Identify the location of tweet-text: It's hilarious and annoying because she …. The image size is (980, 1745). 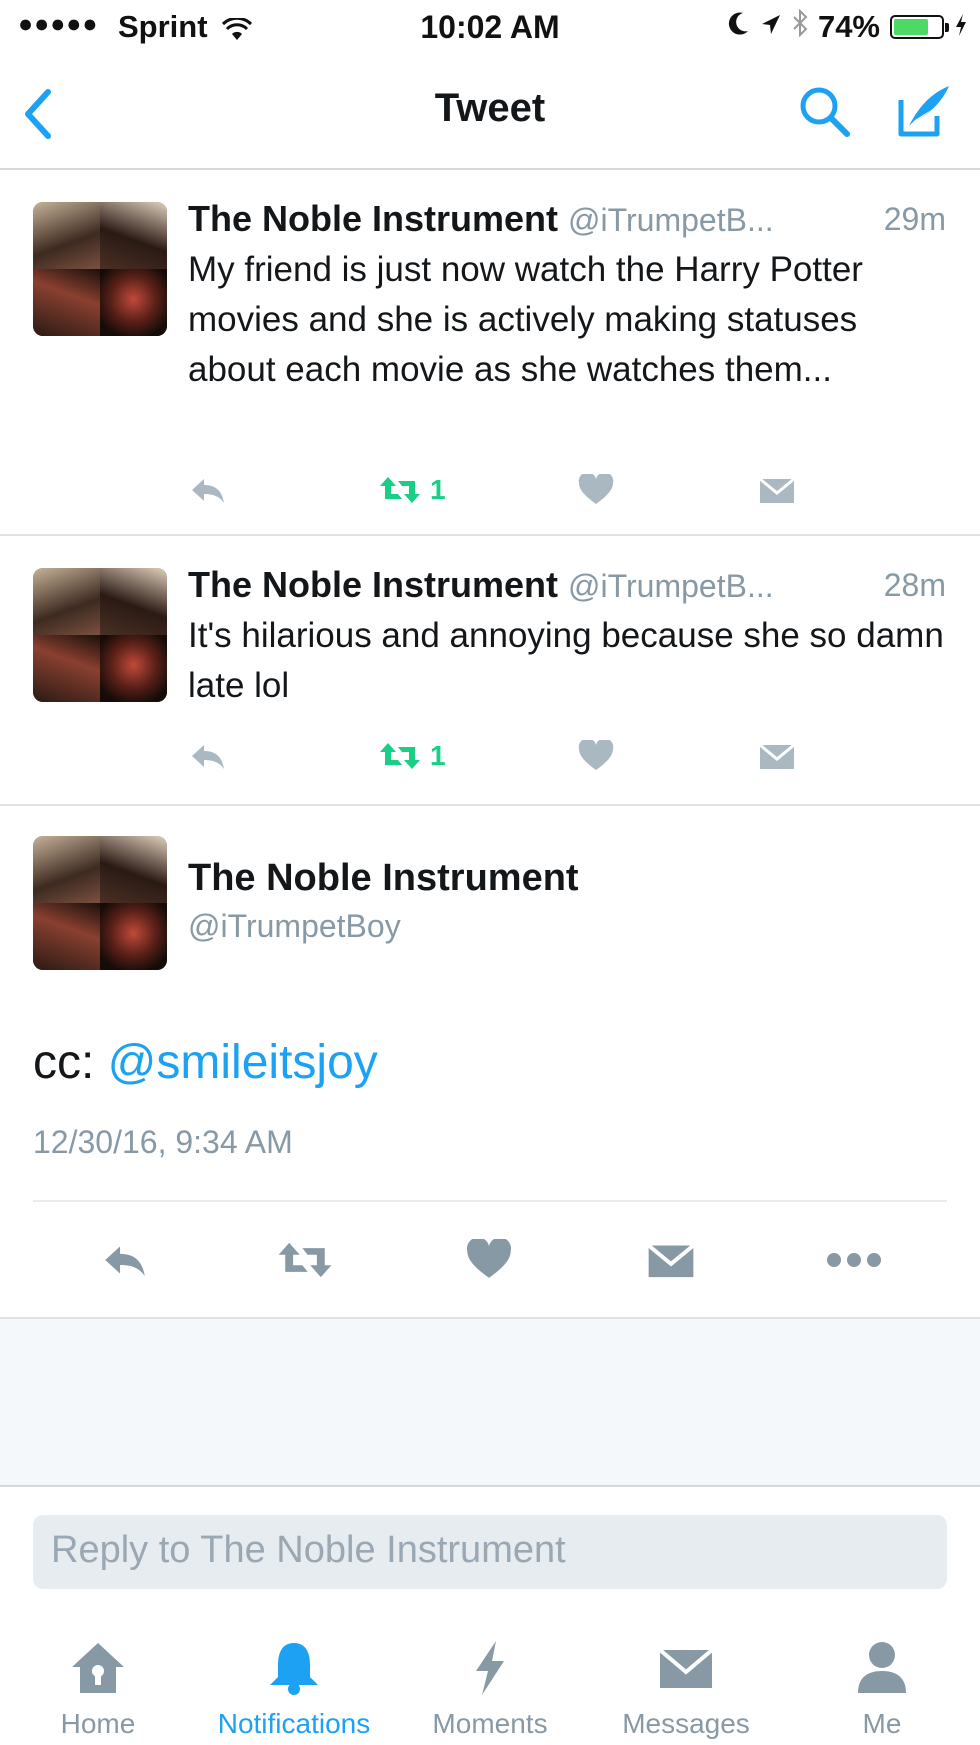
(566, 660).